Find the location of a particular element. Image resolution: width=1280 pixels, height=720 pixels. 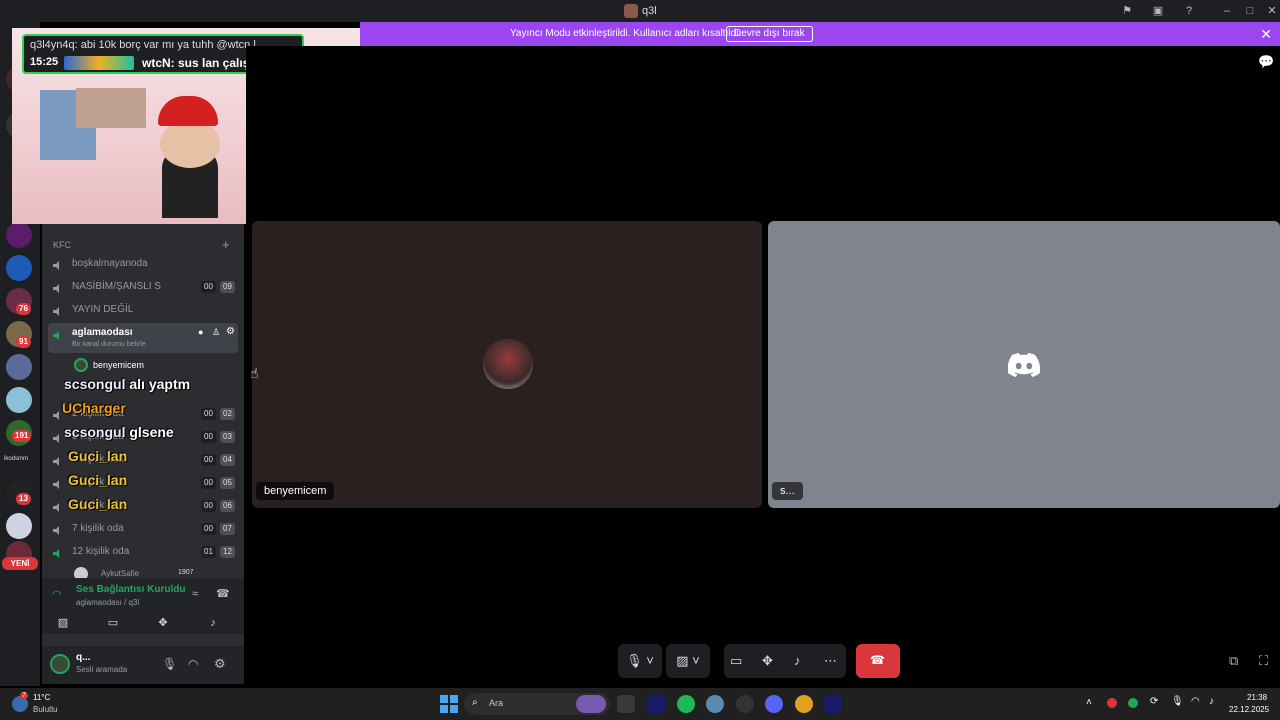

minimize-icon: – is located at coordinates (1227, 11).